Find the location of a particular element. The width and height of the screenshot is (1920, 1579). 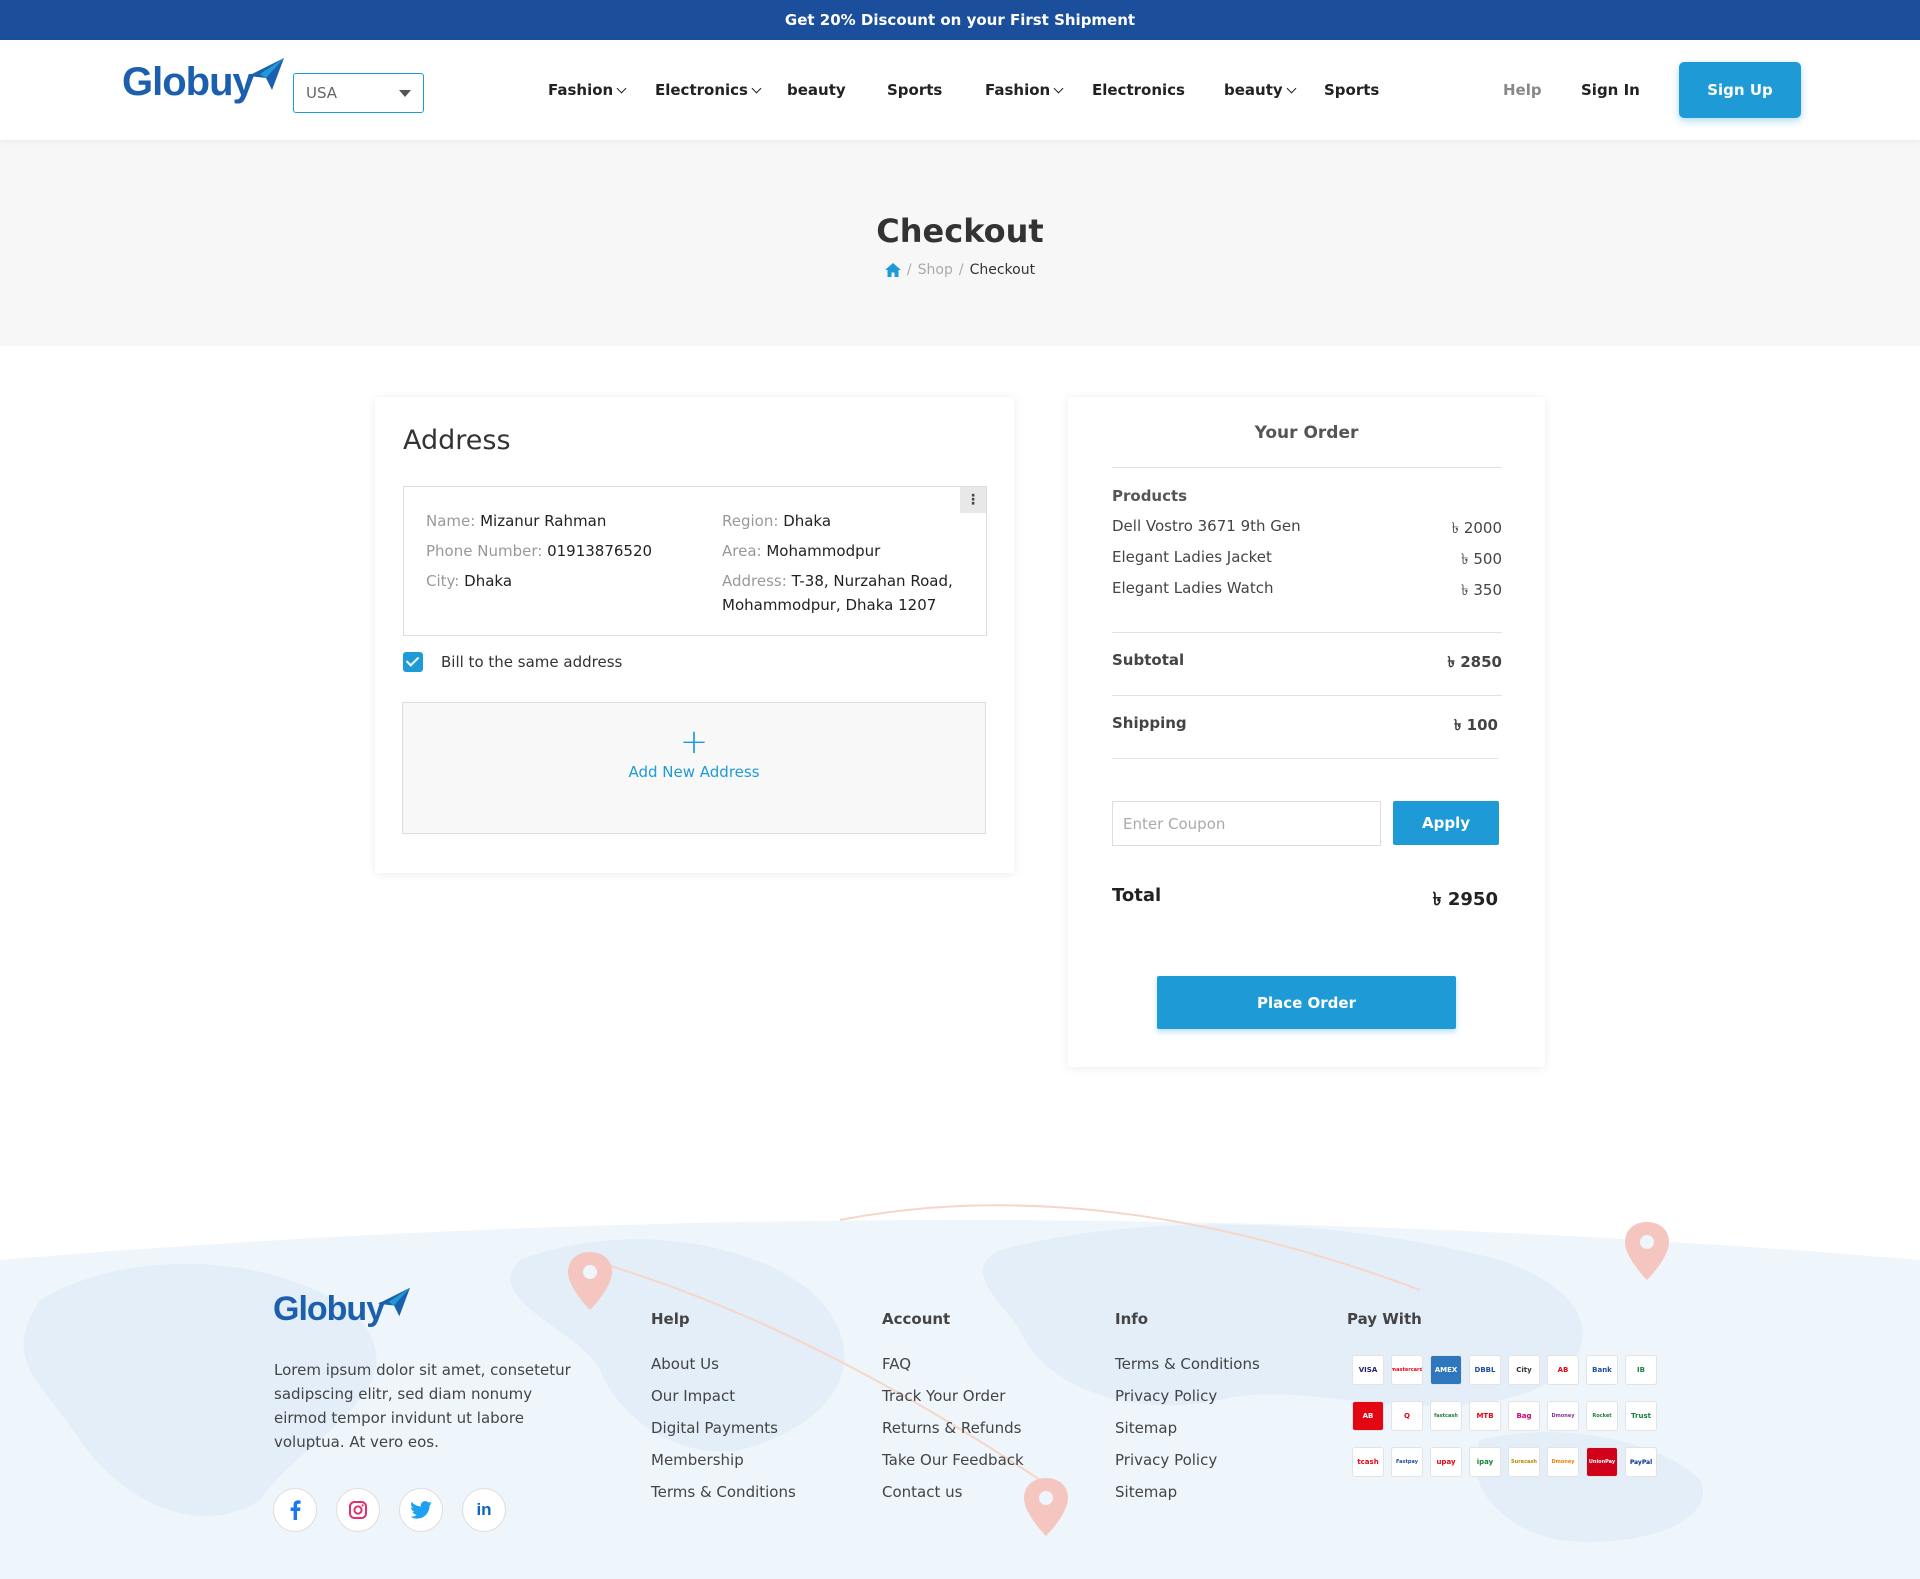

fastcash-logo-icon: fastcash is located at coordinates (1446, 1416).